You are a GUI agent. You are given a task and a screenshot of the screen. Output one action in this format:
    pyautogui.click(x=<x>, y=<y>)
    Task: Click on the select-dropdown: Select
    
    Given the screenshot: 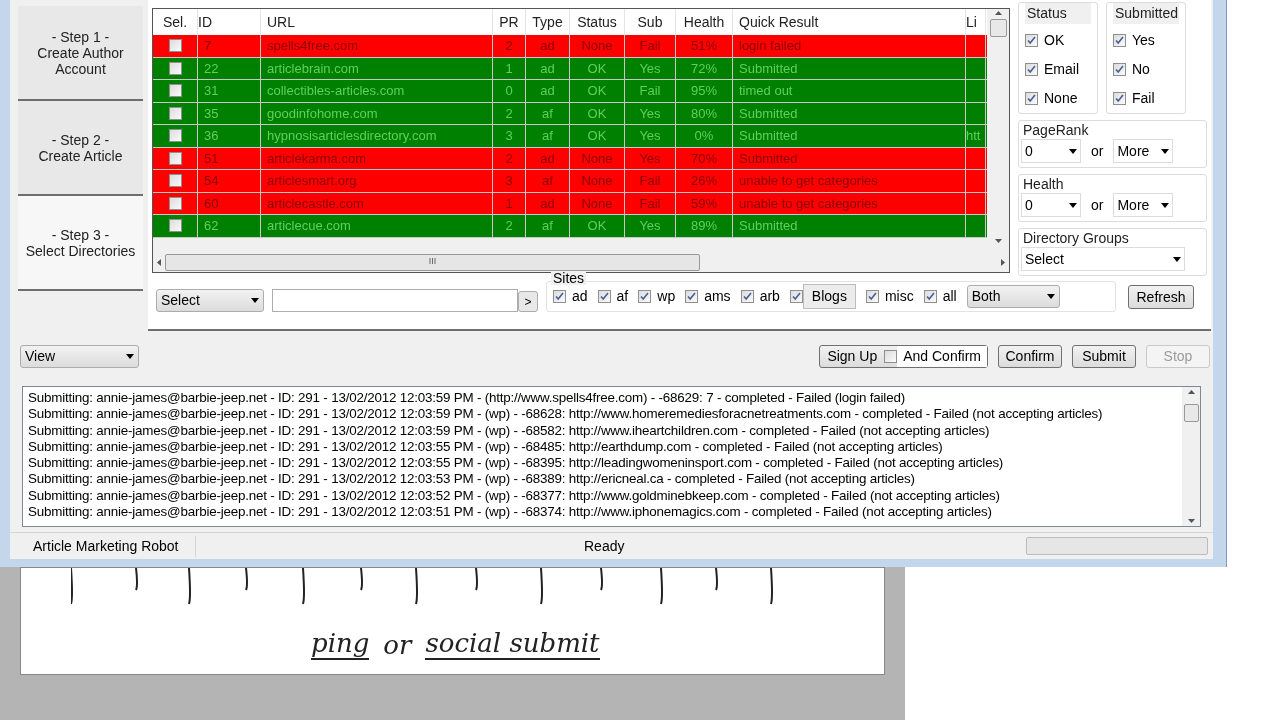 What is the action you would take?
    pyautogui.click(x=210, y=300)
    